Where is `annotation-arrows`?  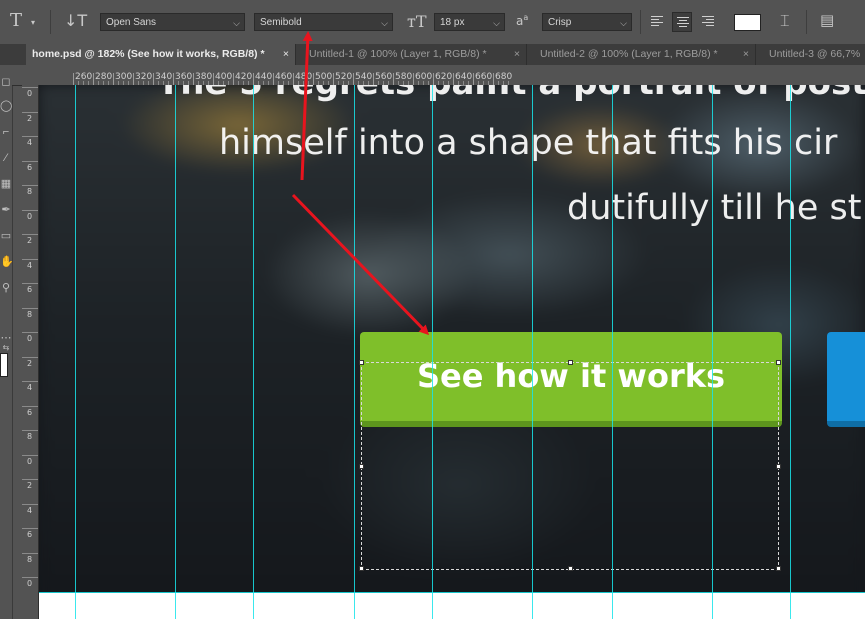
annotation-arrows is located at coordinates (360, 183).